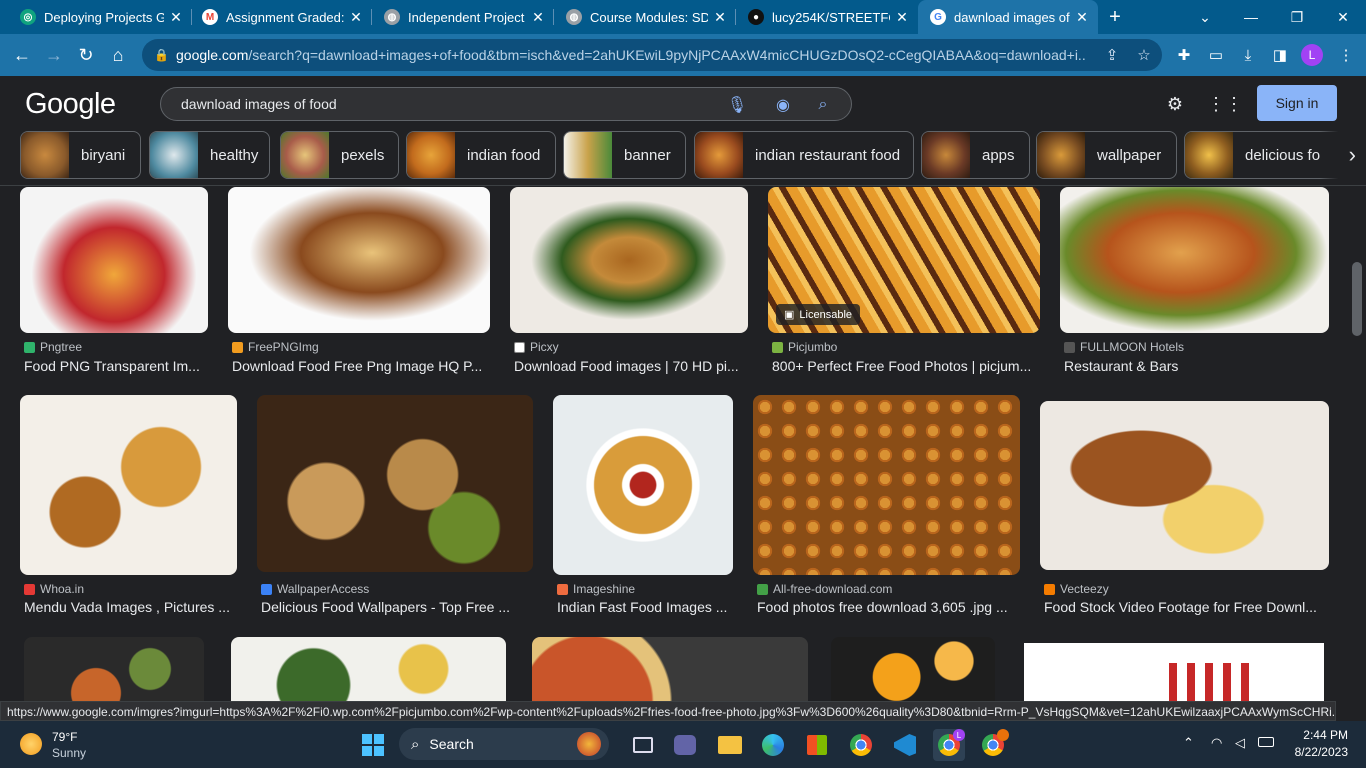  What do you see at coordinates (783, 105) in the screenshot?
I see `lens-icon: ◉` at bounding box center [783, 105].